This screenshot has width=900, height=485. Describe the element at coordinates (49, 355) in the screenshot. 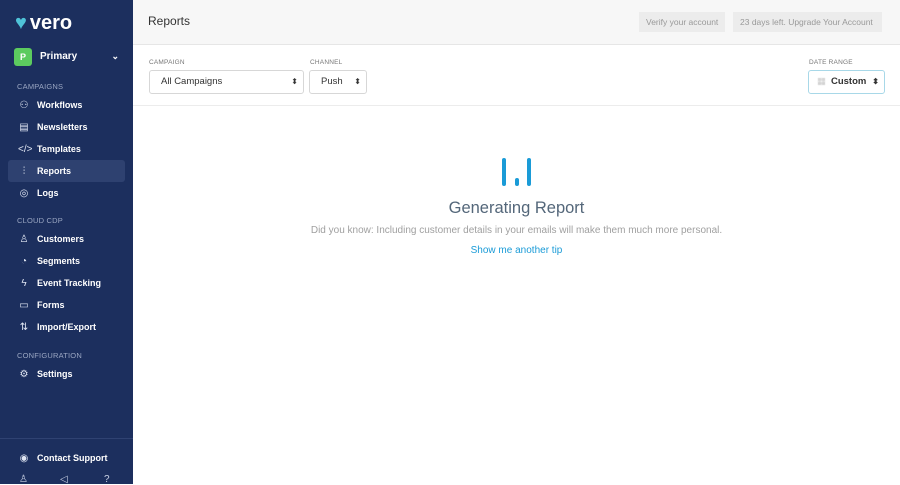

I see `section-configuration: CONFIGURATION` at that location.